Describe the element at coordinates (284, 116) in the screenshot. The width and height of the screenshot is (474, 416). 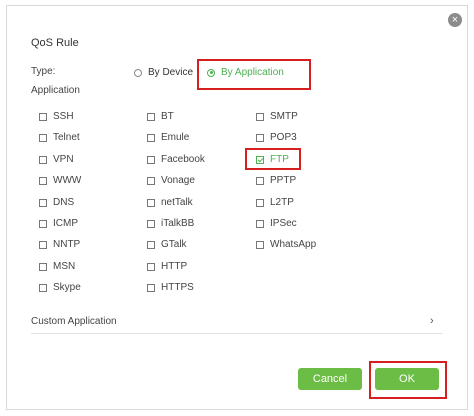
I see `checkbox-label: SMTP` at that location.